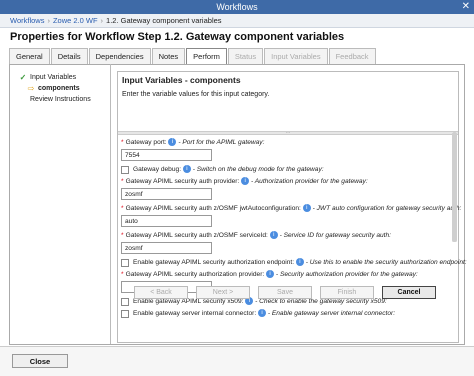 The height and width of the screenshot is (376, 474). Describe the element at coordinates (69, 56) in the screenshot. I see `tab-details: Details` at that location.